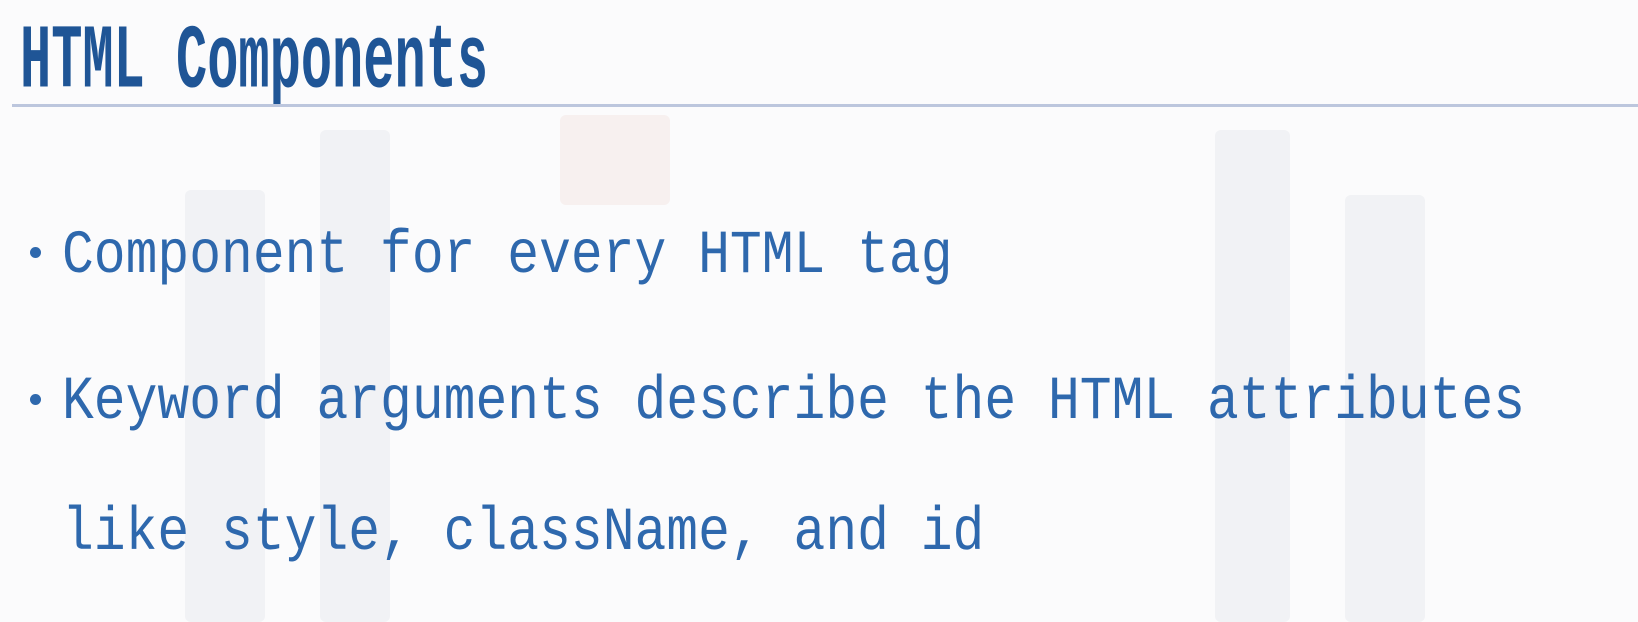 This screenshot has width=1638, height=622. What do you see at coordinates (507, 256) in the screenshot?
I see `bullet-text: Component for every HTML tag` at bounding box center [507, 256].